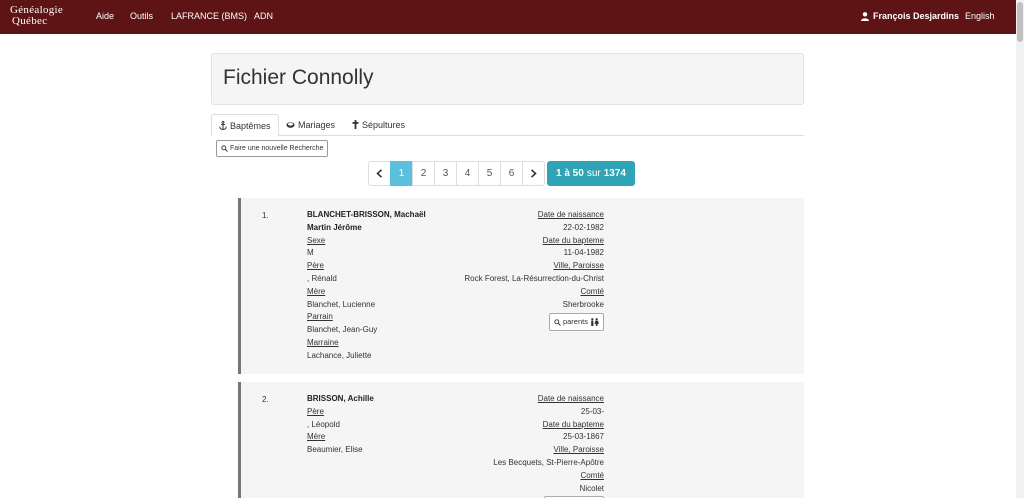  I want to click on naissance-value: 25-03-, so click(592, 411).